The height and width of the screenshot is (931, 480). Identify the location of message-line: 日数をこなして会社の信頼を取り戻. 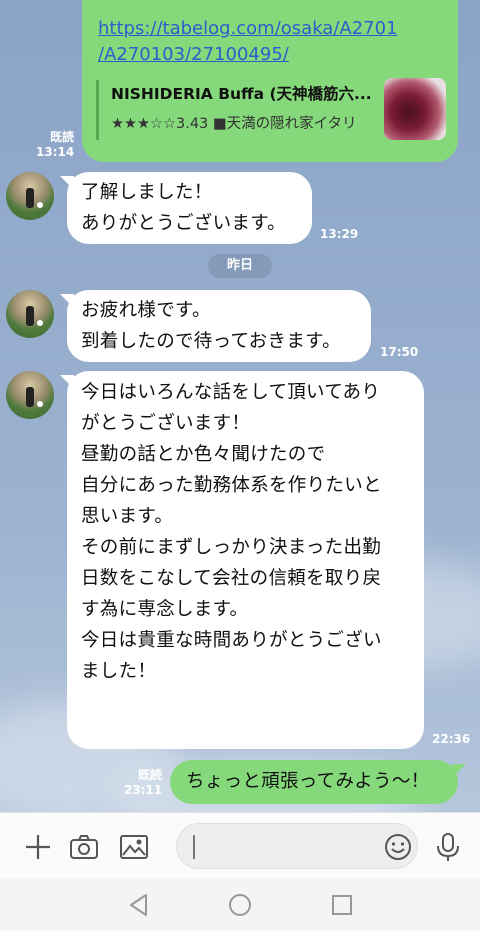
(231, 578).